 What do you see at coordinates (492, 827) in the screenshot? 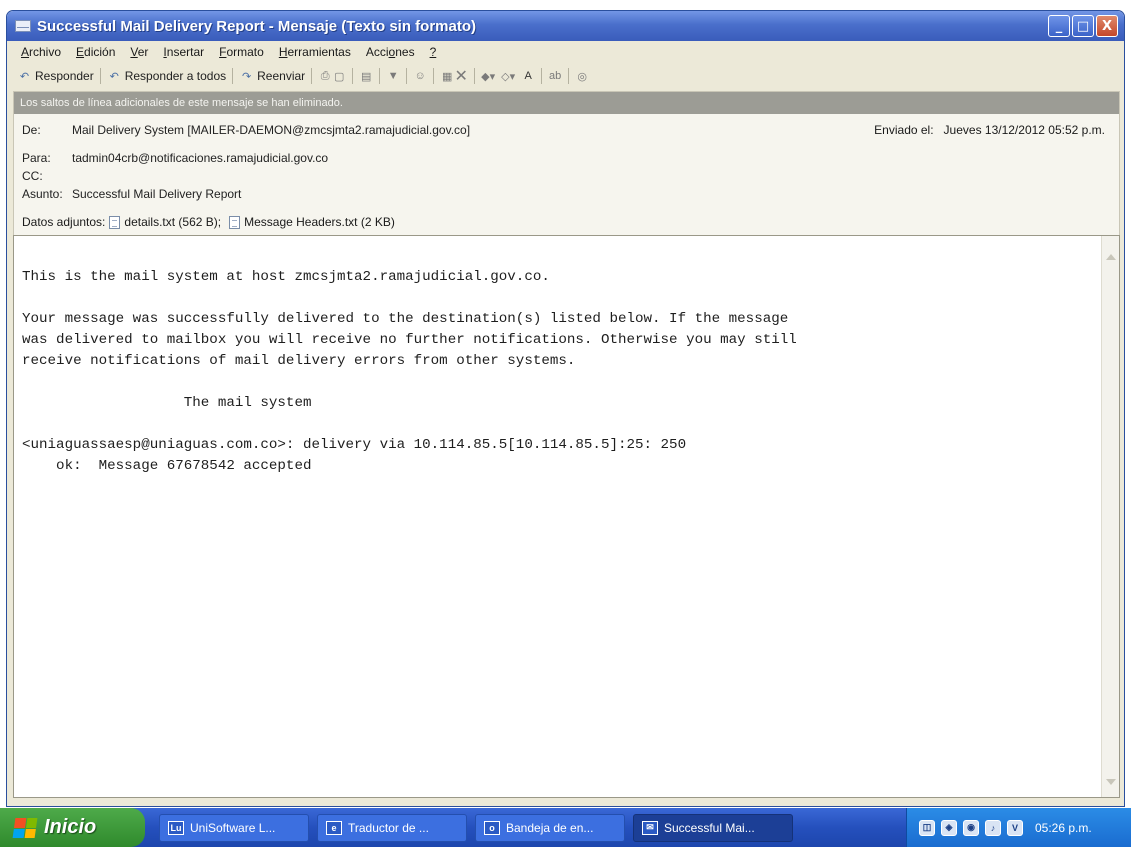
I see `outlook-icon: o` at bounding box center [492, 827].